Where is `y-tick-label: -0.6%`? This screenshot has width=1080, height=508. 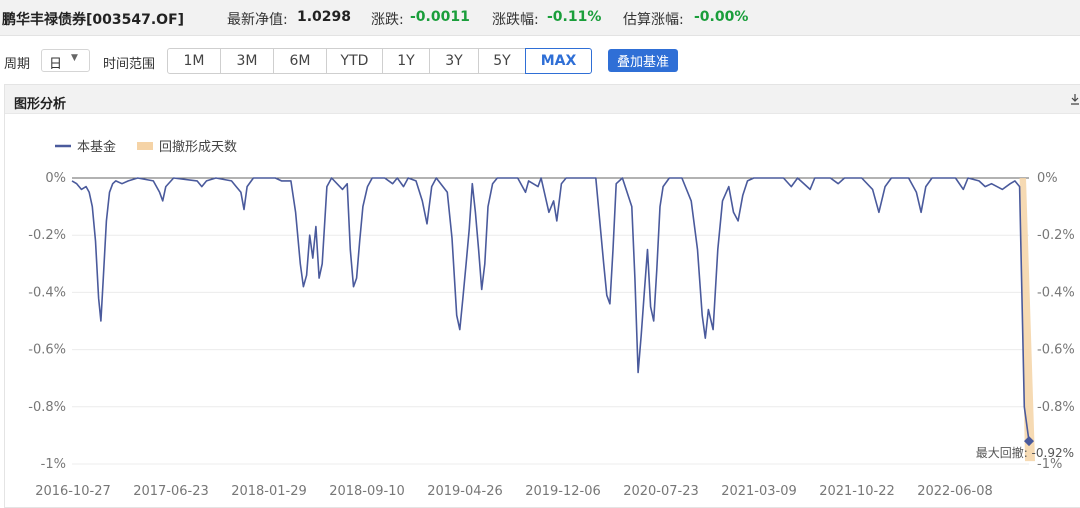 y-tick-label: -0.6% is located at coordinates (47, 350).